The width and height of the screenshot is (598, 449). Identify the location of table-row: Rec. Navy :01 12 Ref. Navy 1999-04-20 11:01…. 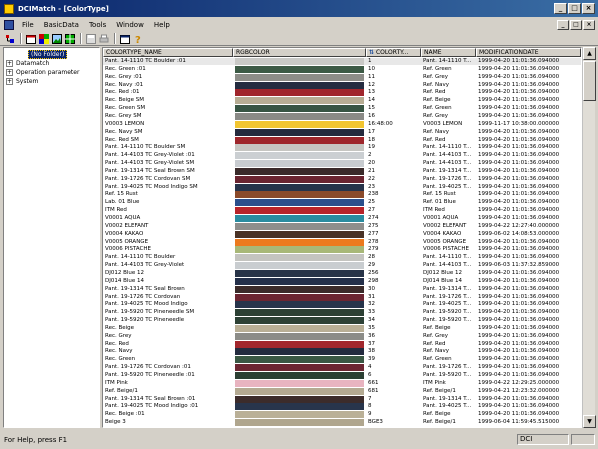
(342, 85).